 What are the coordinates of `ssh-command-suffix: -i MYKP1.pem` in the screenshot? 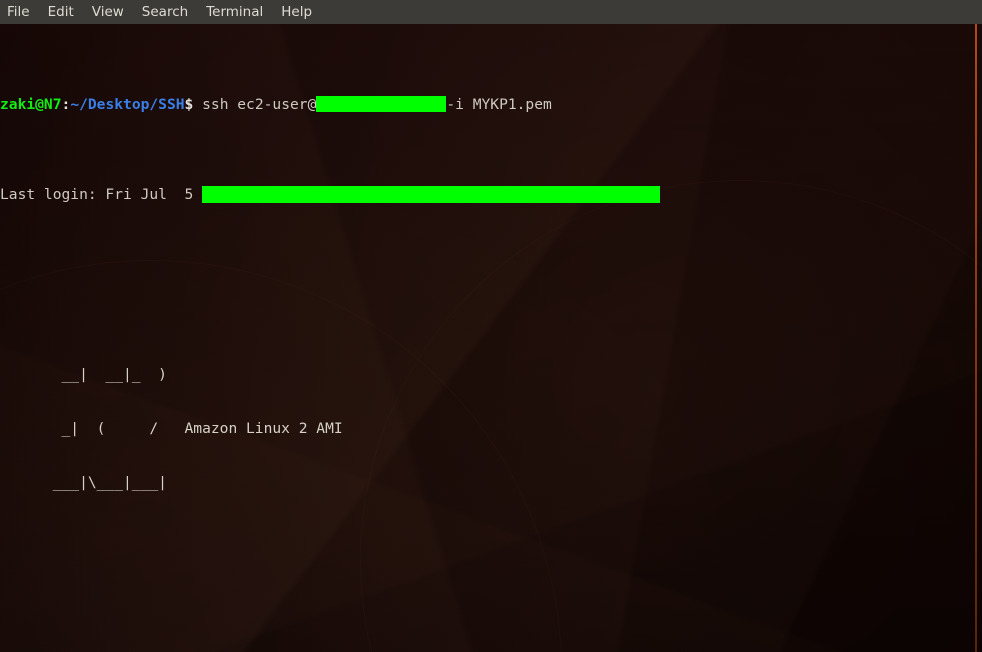 It's located at (499, 104).